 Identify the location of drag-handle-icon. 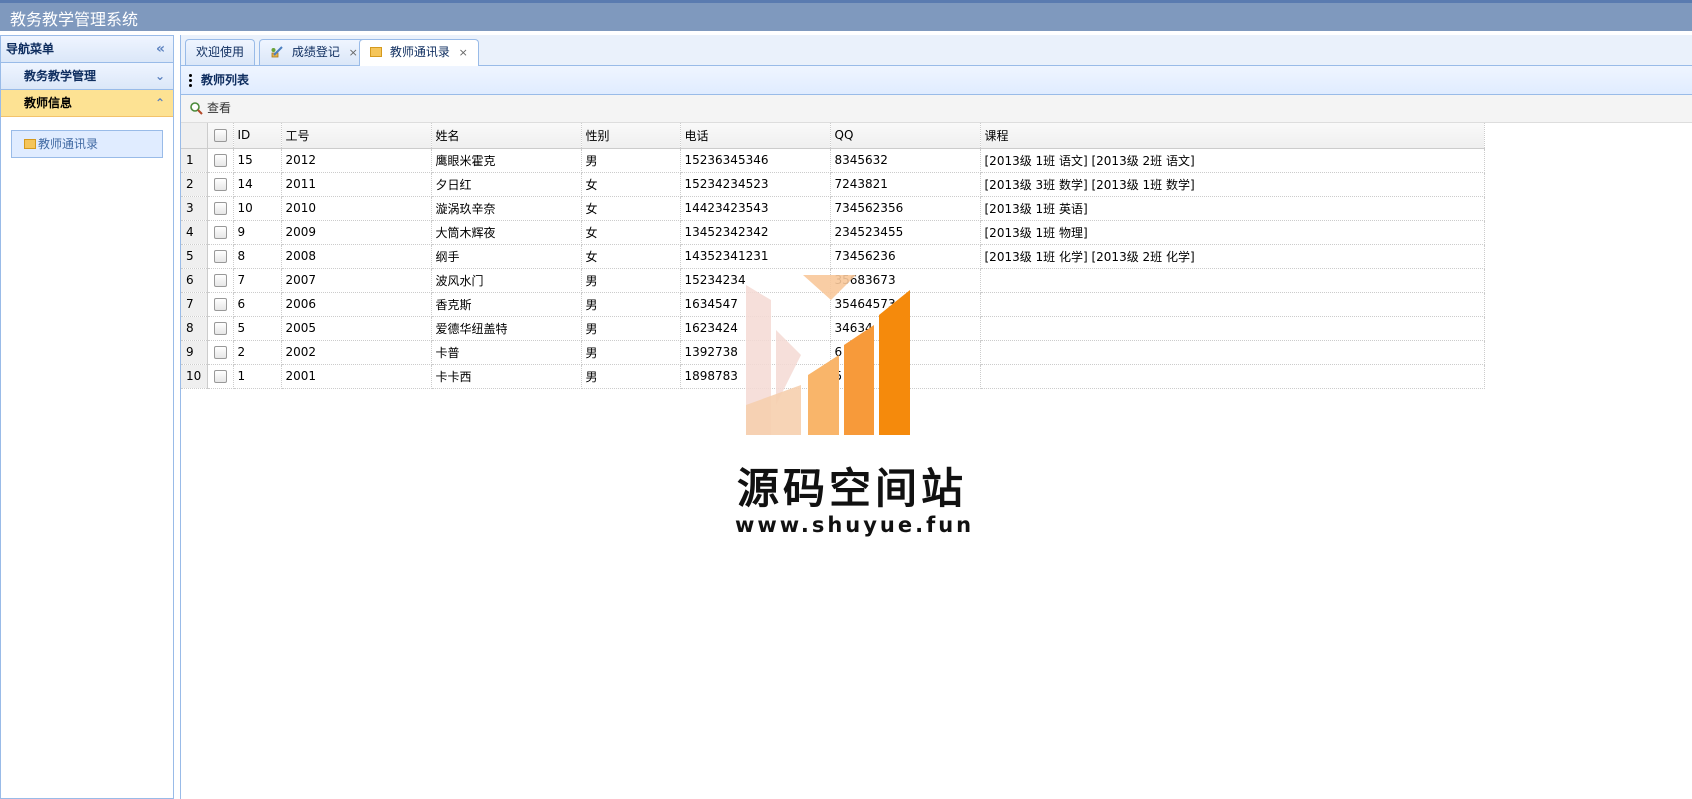
(191, 80).